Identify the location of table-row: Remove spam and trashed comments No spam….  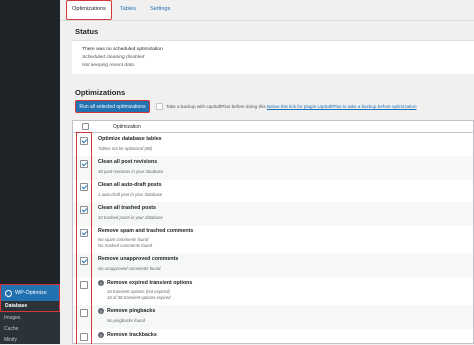
(273, 239).